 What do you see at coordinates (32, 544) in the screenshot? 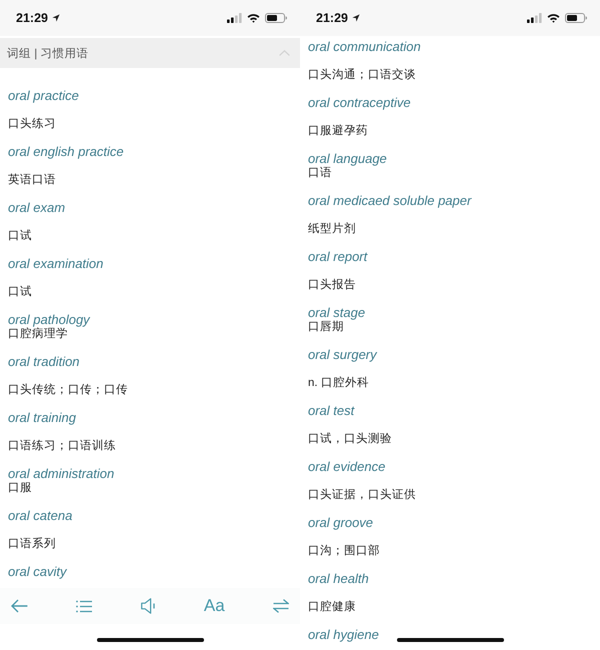
I see `phrase-meaning: 口语系列` at bounding box center [32, 544].